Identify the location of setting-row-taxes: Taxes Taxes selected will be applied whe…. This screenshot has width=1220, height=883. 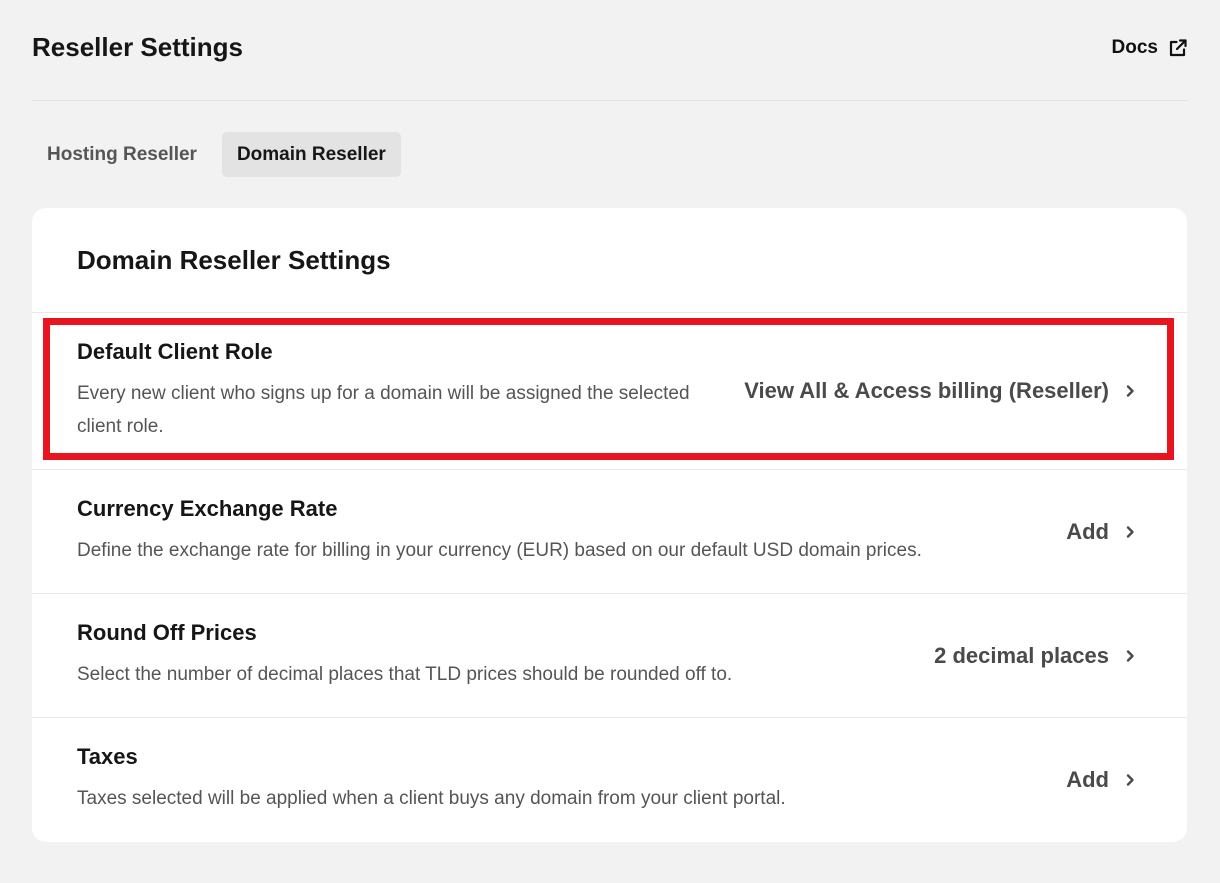
(609, 779).